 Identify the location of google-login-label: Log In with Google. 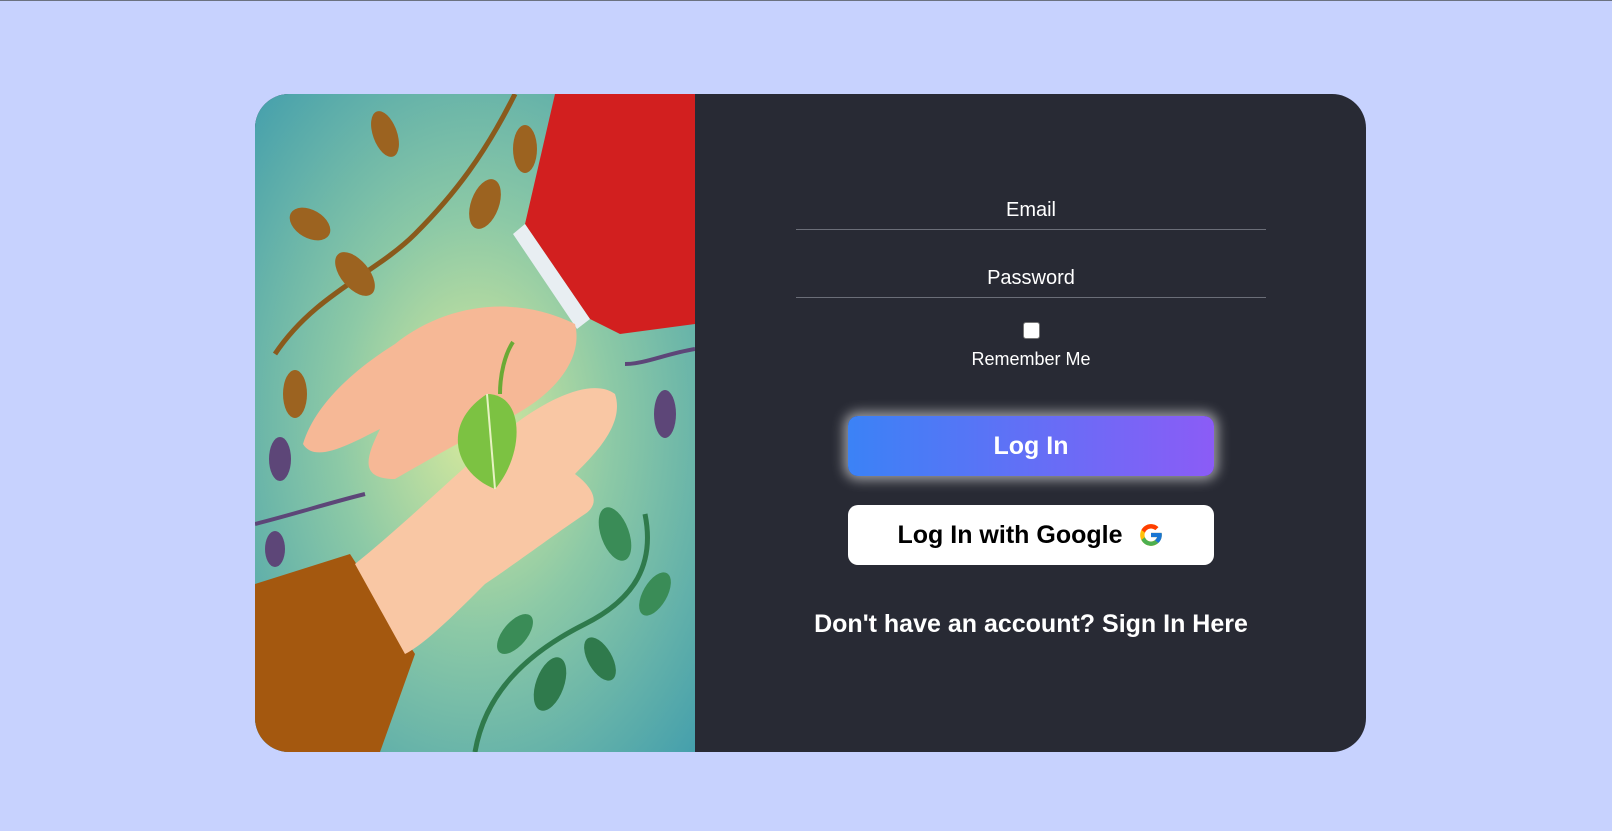
(1010, 534).